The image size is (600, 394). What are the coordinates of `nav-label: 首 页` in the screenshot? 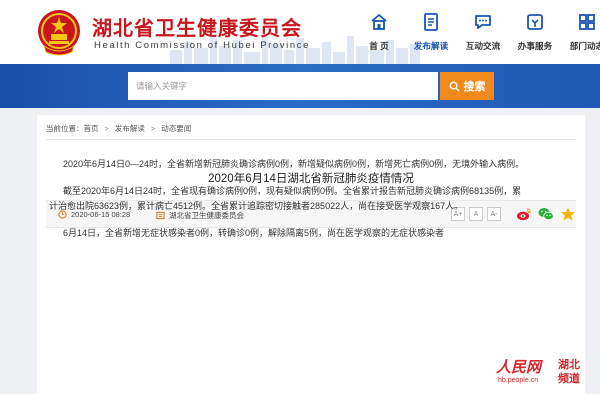 It's located at (379, 46).